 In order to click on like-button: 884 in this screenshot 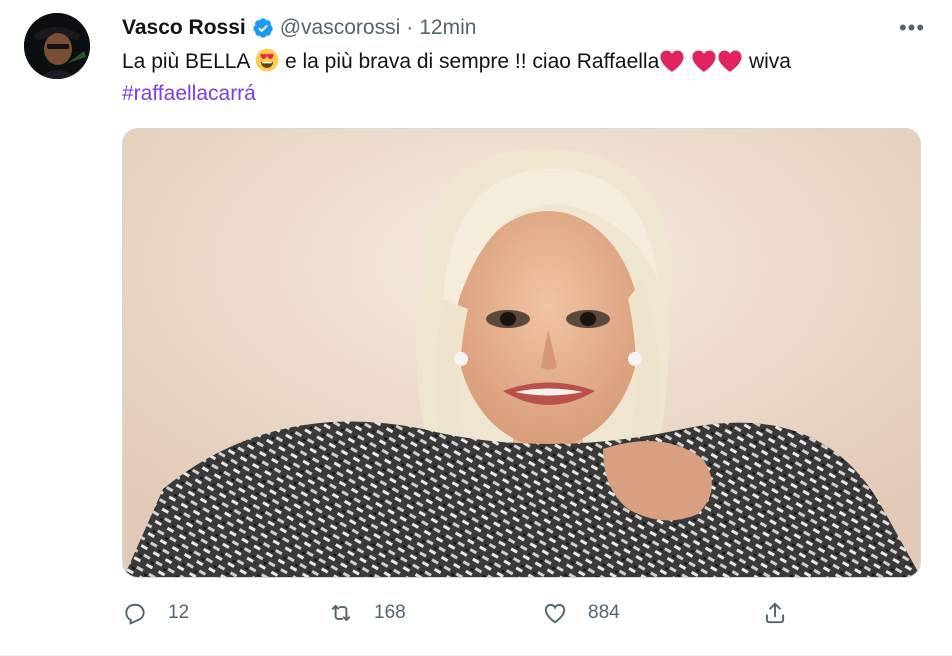, I will do `click(581, 613)`.